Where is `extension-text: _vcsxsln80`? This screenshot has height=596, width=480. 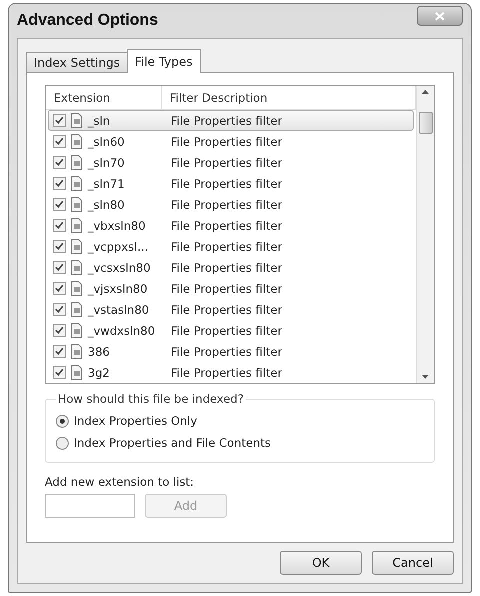 extension-text: _vcsxsln80 is located at coordinates (119, 267).